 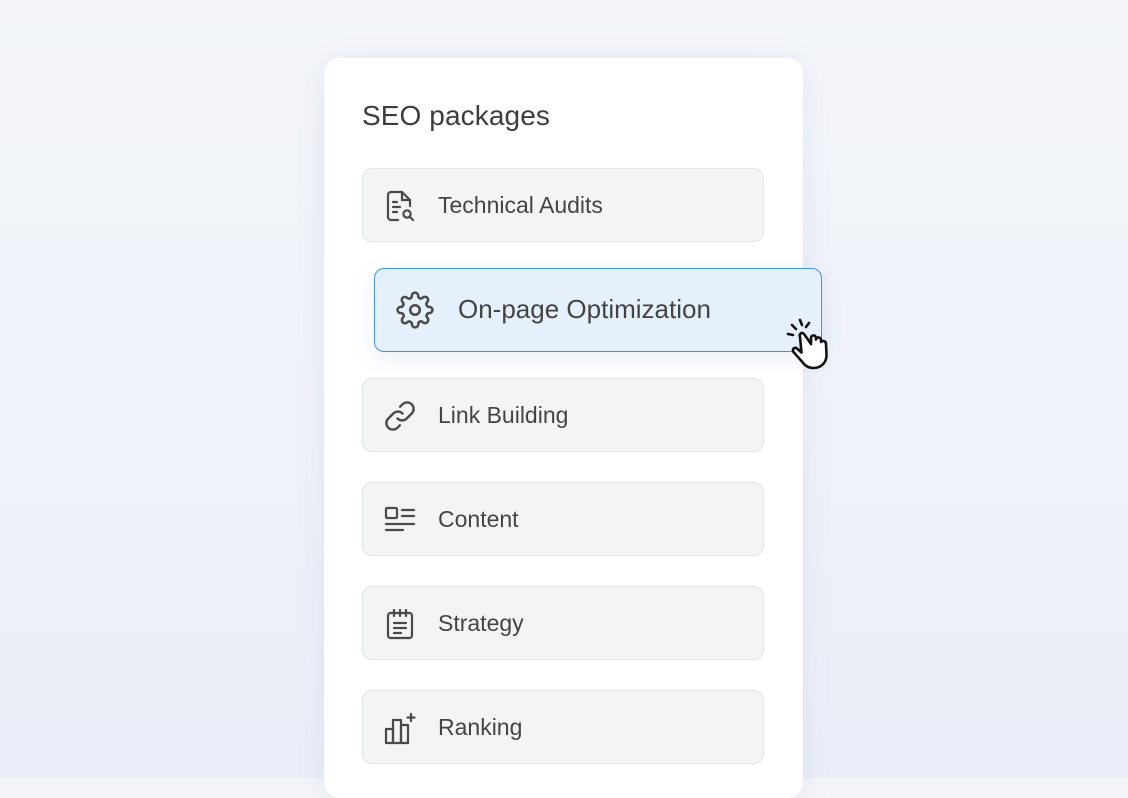 What do you see at coordinates (400, 416) in the screenshot?
I see `link-icon` at bounding box center [400, 416].